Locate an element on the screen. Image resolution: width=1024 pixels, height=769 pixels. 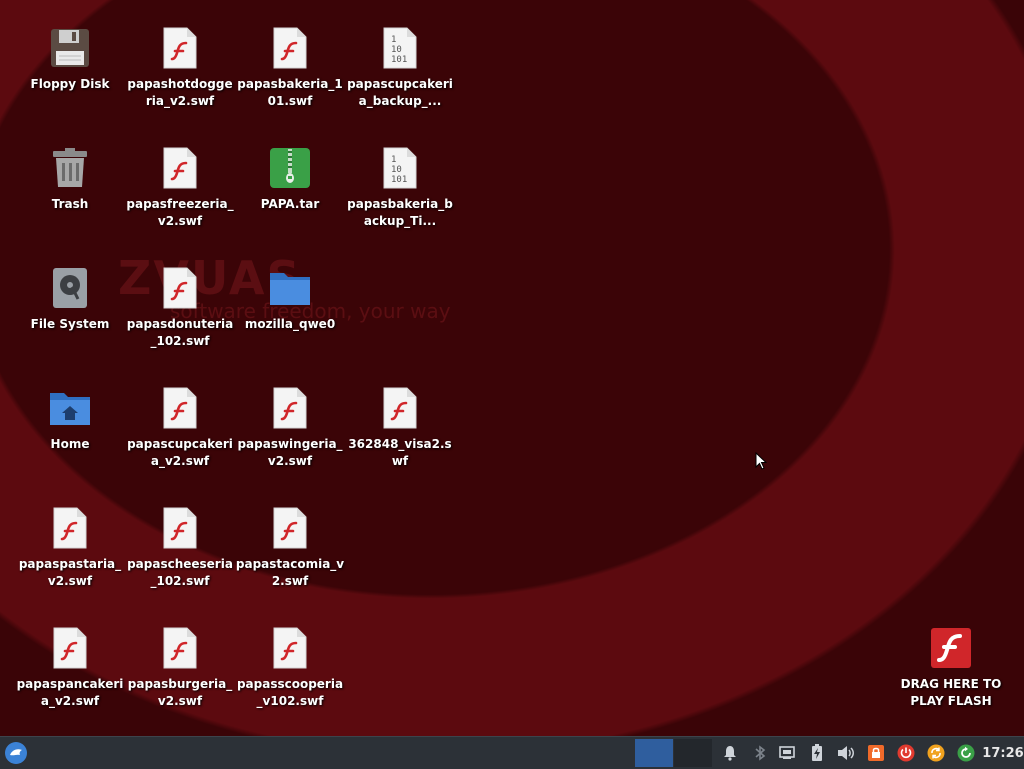
desktop-icon-scooperia: papasscooperia_v102.swf is located at coordinates (290, 678).